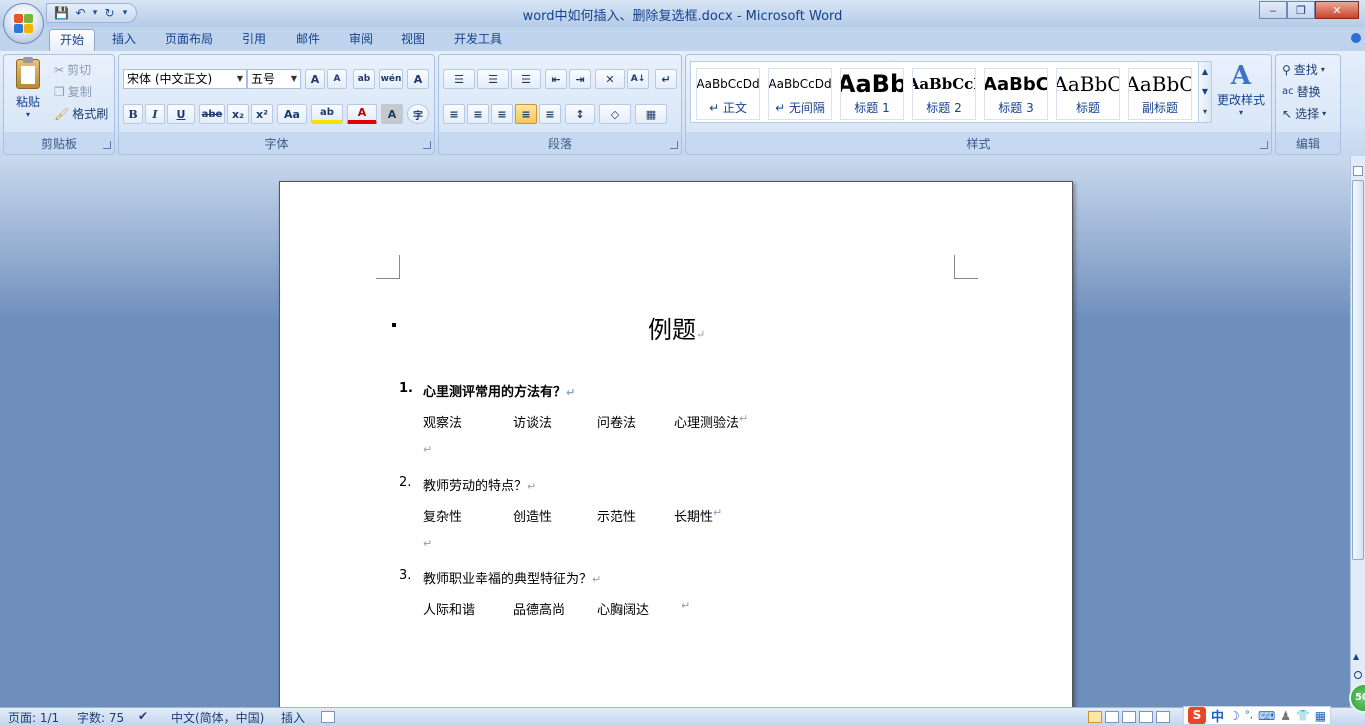  I want to click on macro-record-icon, so click(328, 717).